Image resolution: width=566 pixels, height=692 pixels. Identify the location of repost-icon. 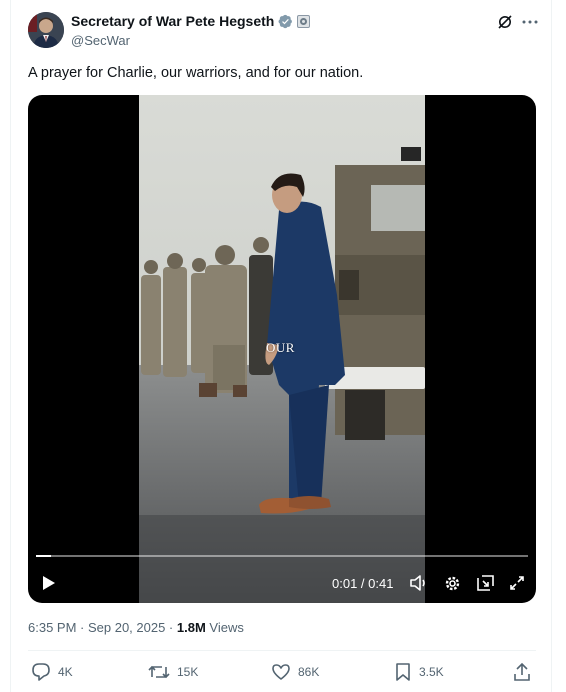
(159, 672).